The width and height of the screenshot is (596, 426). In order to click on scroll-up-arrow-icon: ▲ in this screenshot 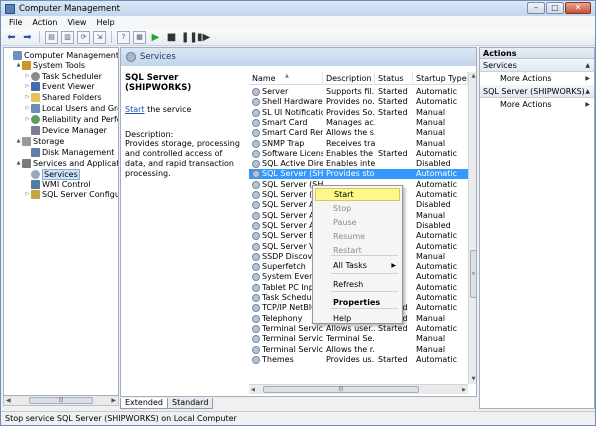, I will do `click(472, 76)`.